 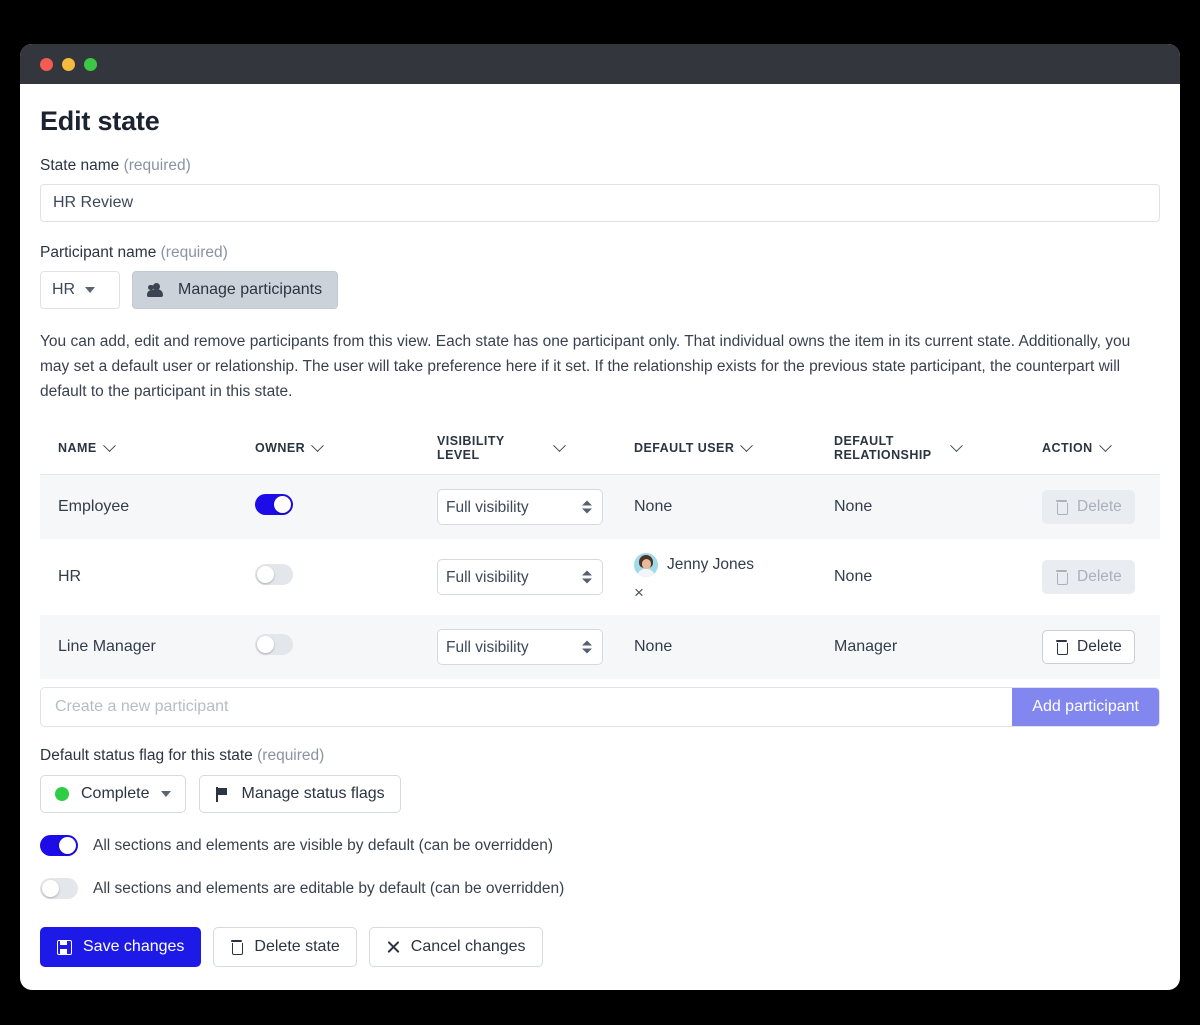 What do you see at coordinates (70, 577) in the screenshot?
I see `row-name: HR` at bounding box center [70, 577].